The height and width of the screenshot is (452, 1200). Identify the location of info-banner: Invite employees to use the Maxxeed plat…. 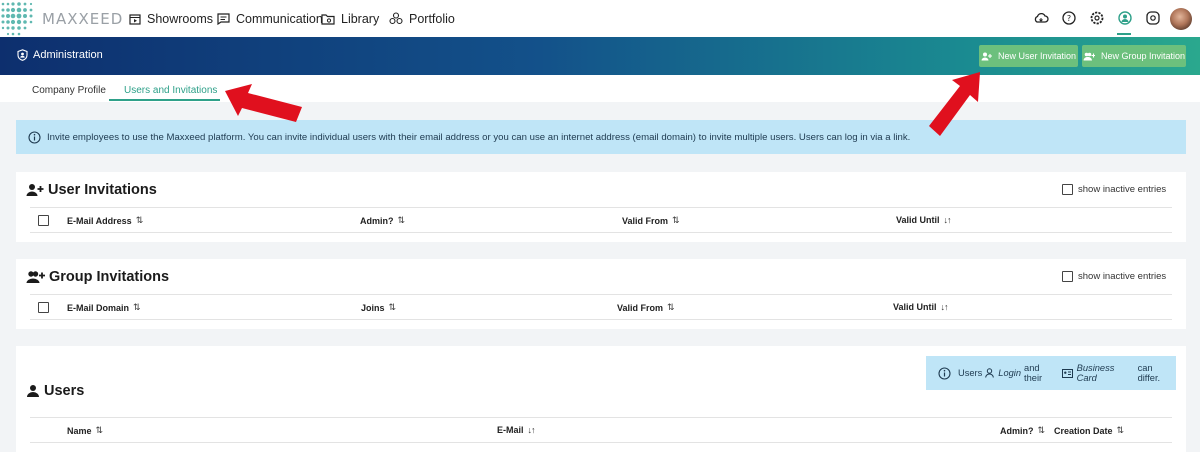
(601, 137).